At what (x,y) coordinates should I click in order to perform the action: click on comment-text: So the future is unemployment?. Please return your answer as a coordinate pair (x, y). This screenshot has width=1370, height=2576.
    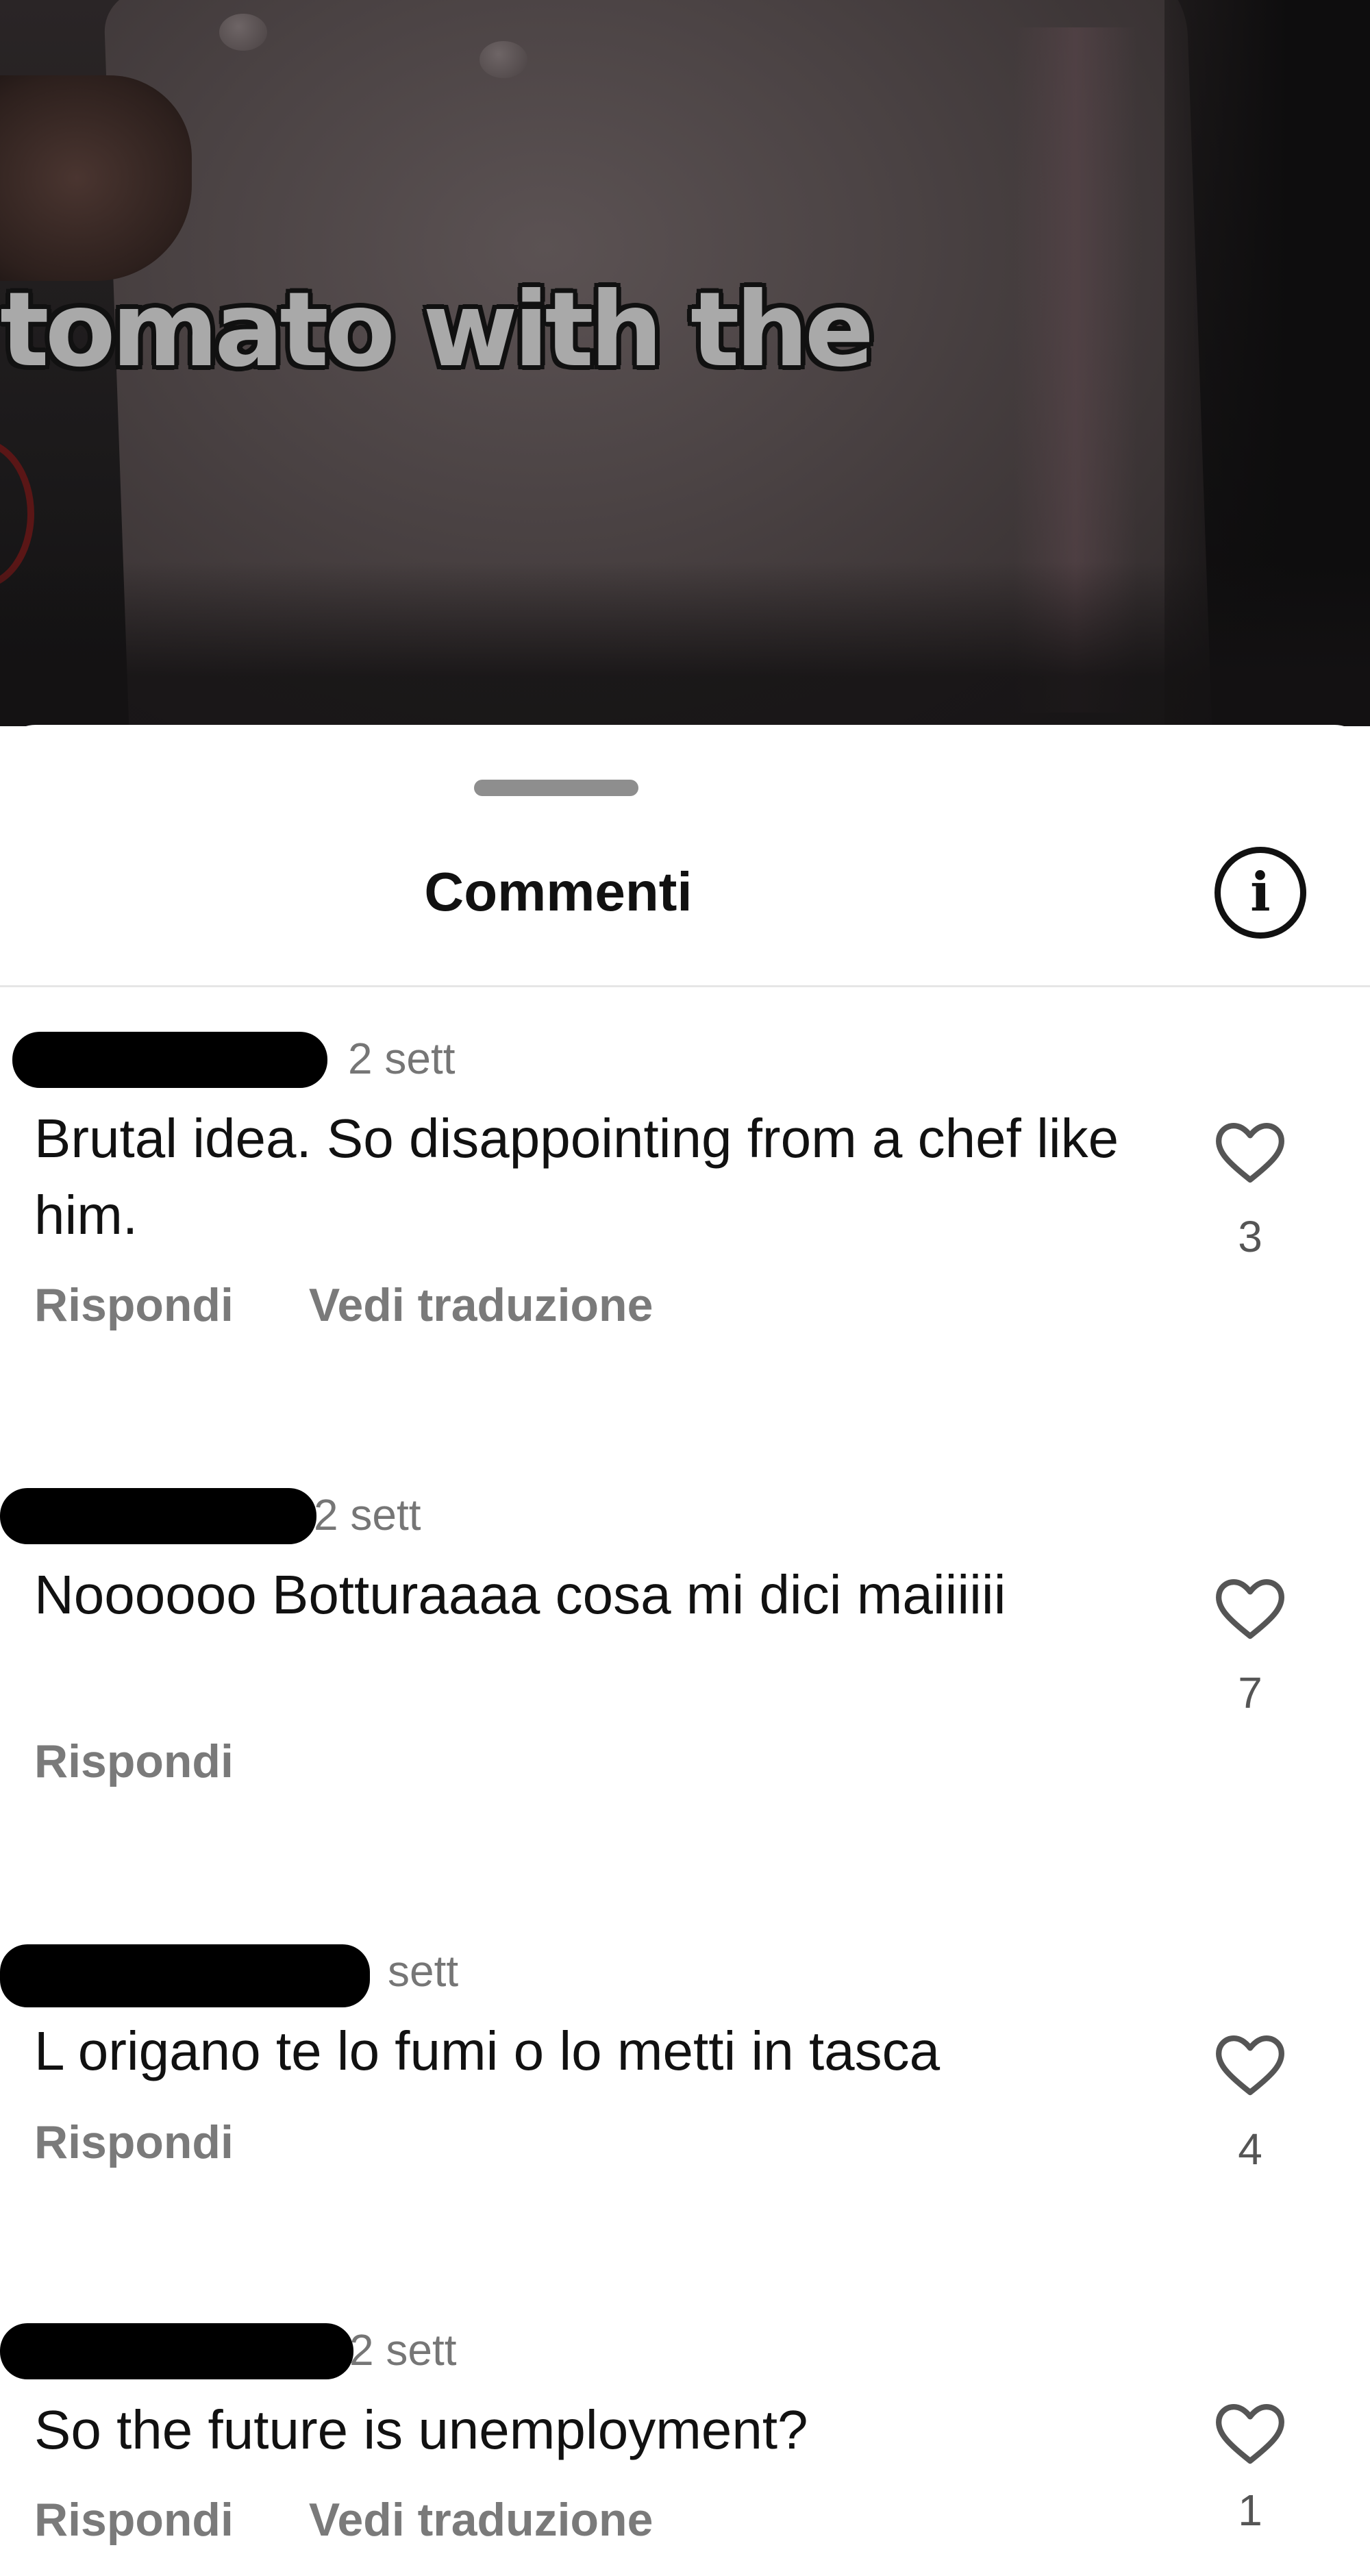
    Looking at the image, I should click on (421, 2429).